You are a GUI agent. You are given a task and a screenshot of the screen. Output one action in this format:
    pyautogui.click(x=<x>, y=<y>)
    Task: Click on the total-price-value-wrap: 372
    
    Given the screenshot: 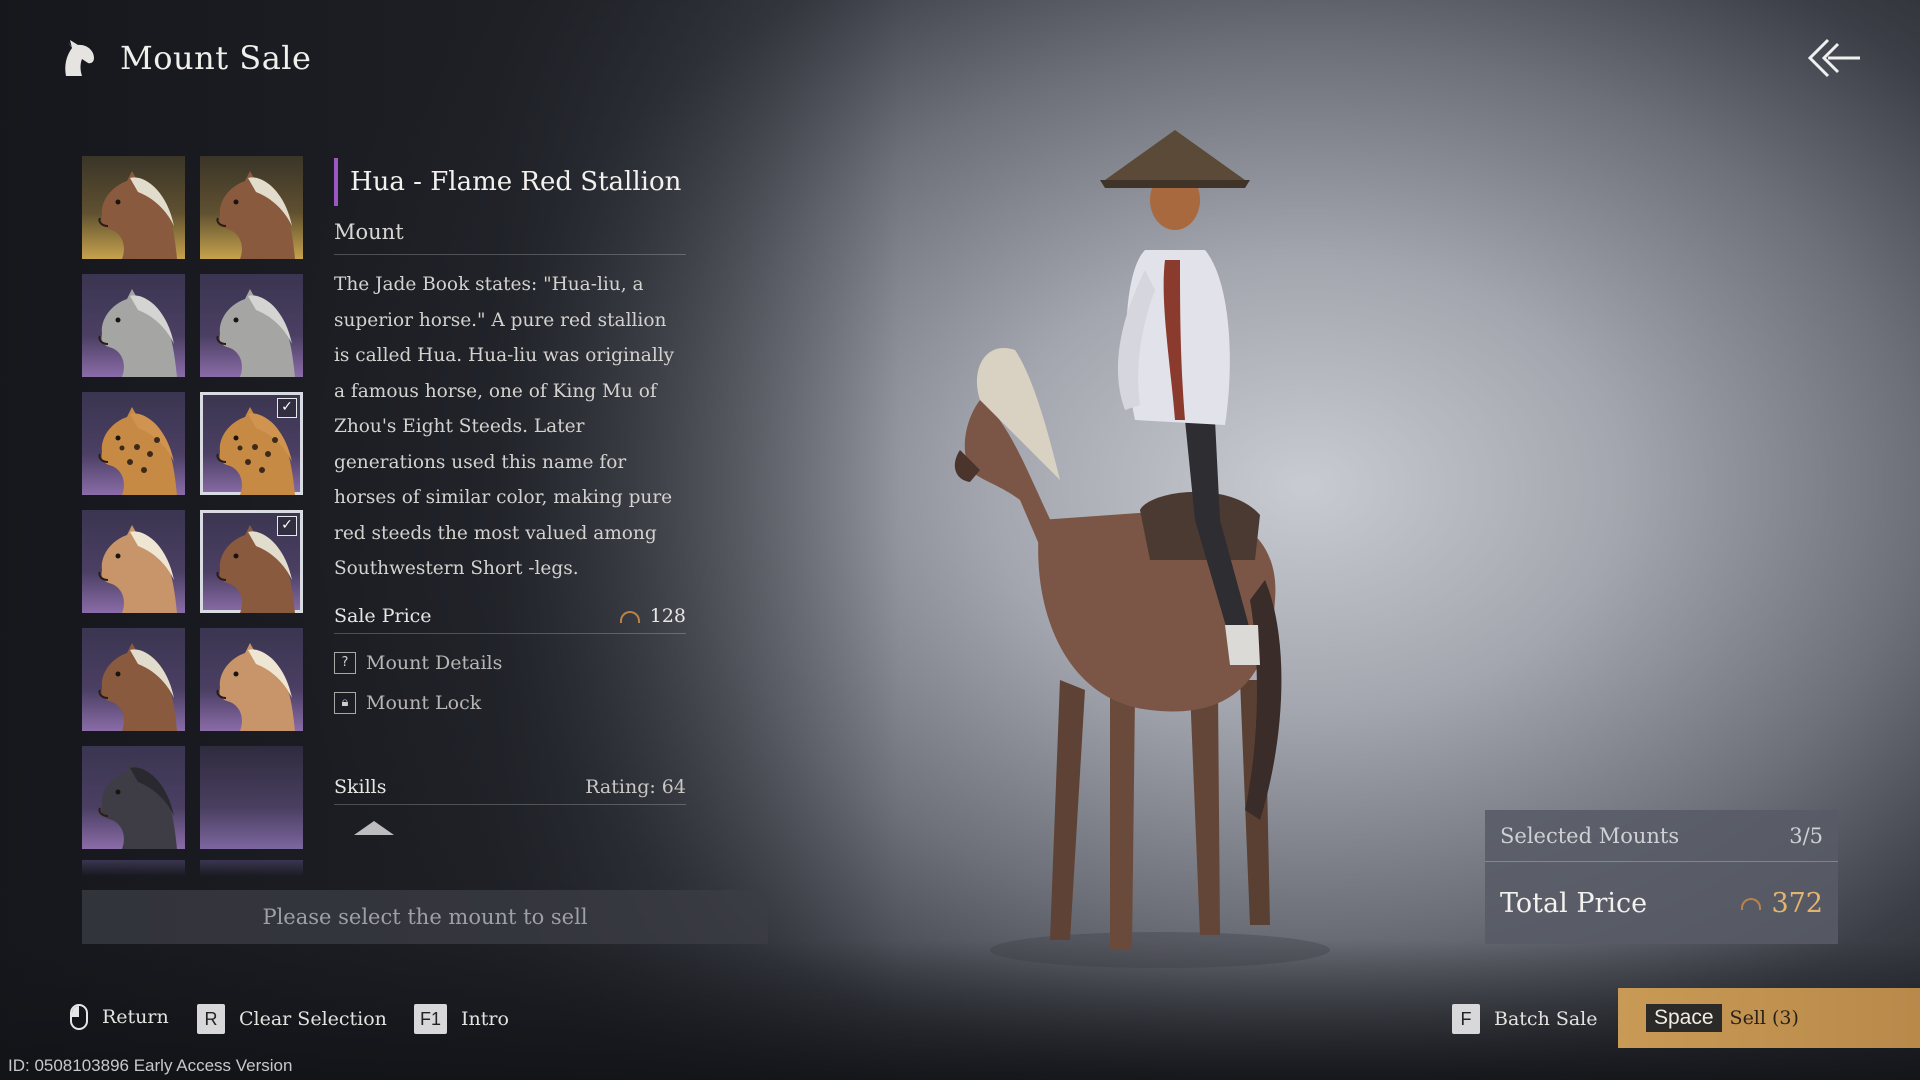 What is the action you would take?
    pyautogui.click(x=1782, y=903)
    